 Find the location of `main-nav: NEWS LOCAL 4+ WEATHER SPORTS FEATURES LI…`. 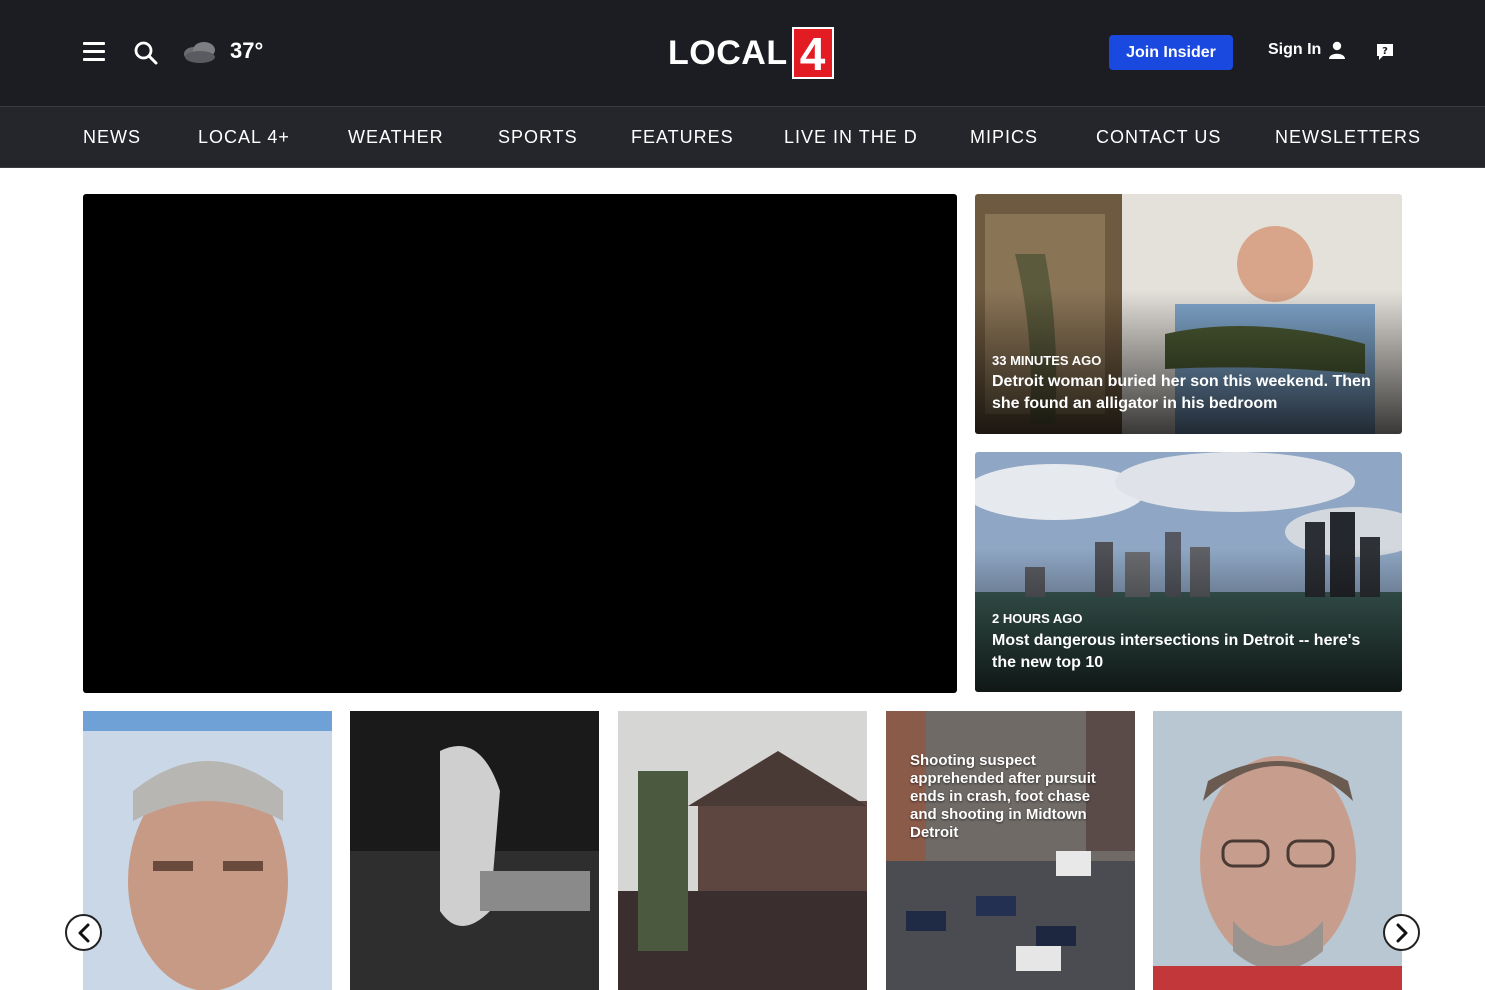

main-nav: NEWS LOCAL 4+ WEATHER SPORTS FEATURES LI… is located at coordinates (742, 137).